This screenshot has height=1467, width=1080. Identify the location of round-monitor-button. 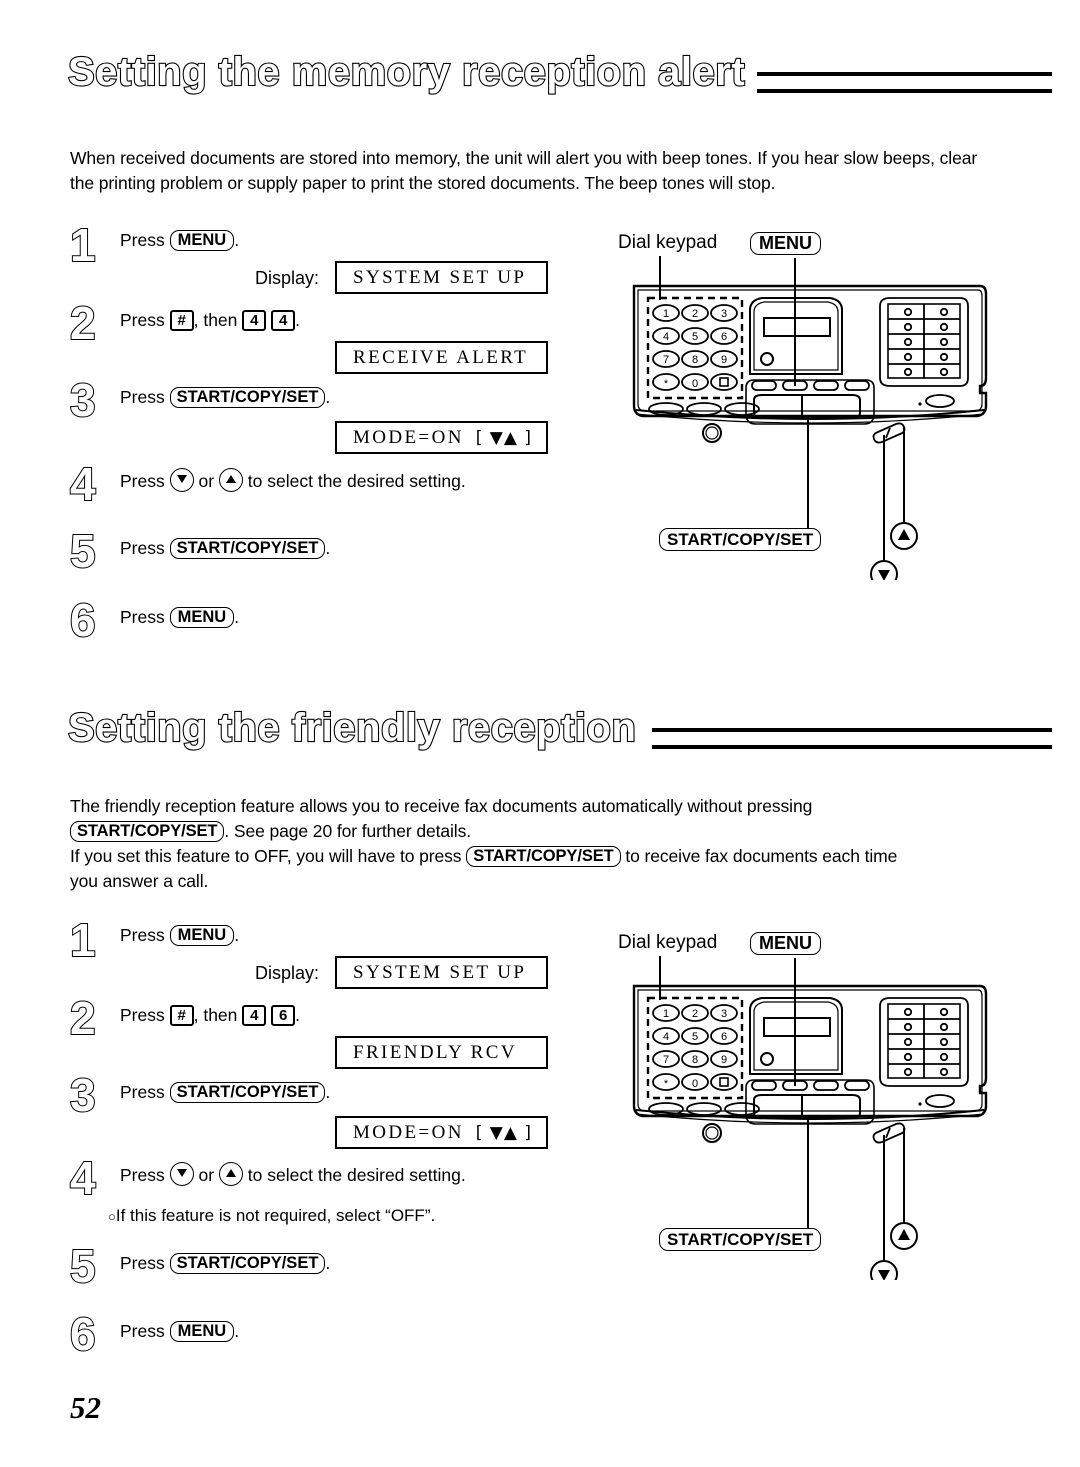
(712, 433).